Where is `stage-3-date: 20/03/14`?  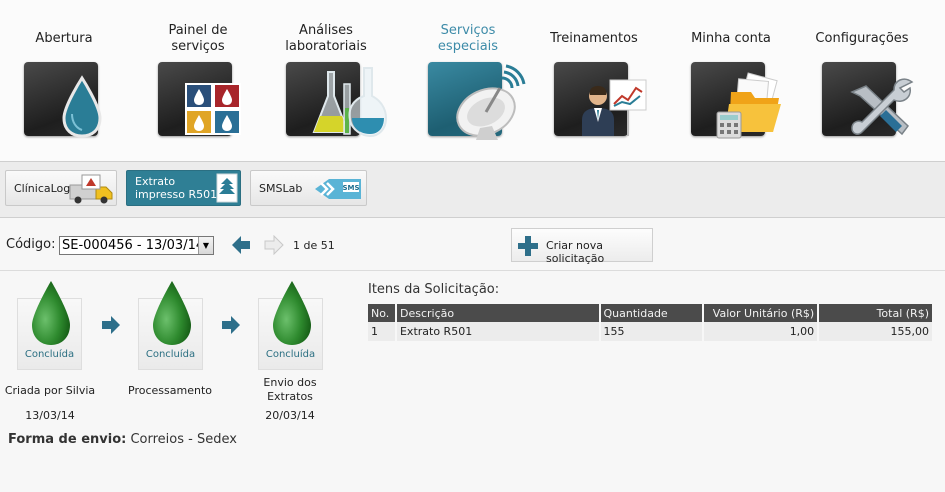
stage-3-date: 20/03/14 is located at coordinates (290, 415).